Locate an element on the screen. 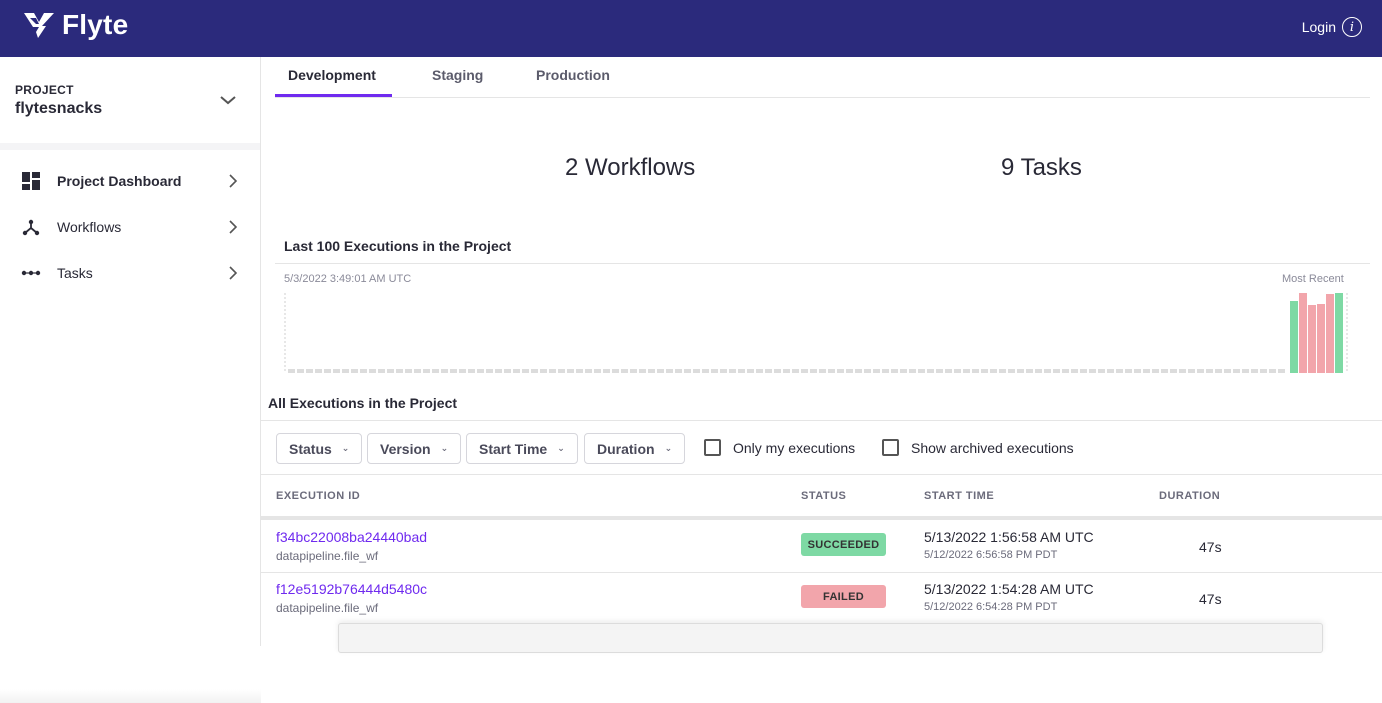 This screenshot has height=703, width=1382. tab-development: Development is located at coordinates (332, 75).